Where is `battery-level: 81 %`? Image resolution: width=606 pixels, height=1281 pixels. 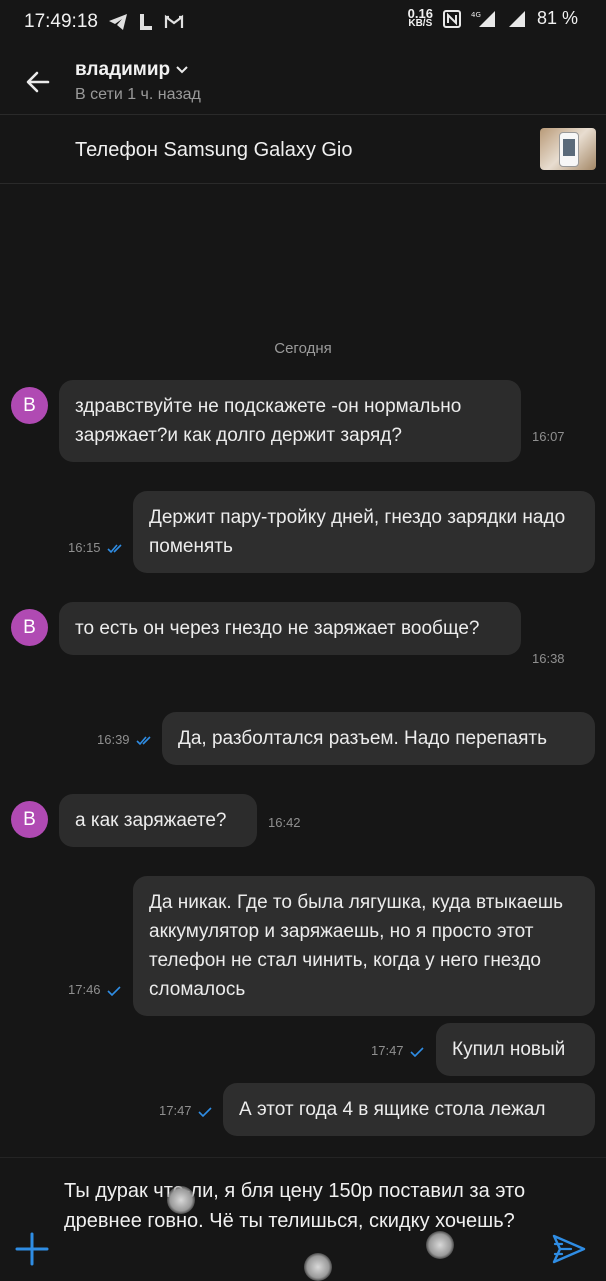
battery-level: 81 % is located at coordinates (557, 18).